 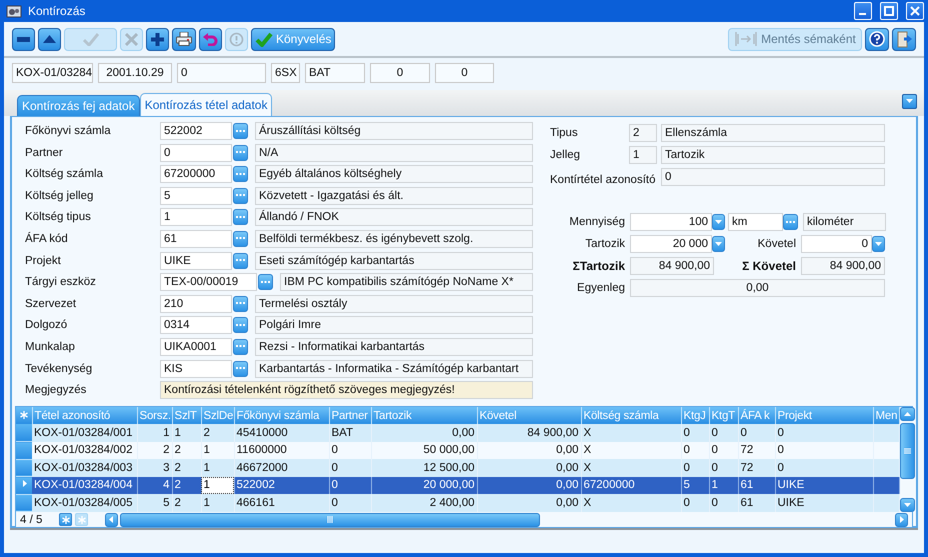 What do you see at coordinates (196, 347) in the screenshot?
I see `code-field: UIKA0001` at bounding box center [196, 347].